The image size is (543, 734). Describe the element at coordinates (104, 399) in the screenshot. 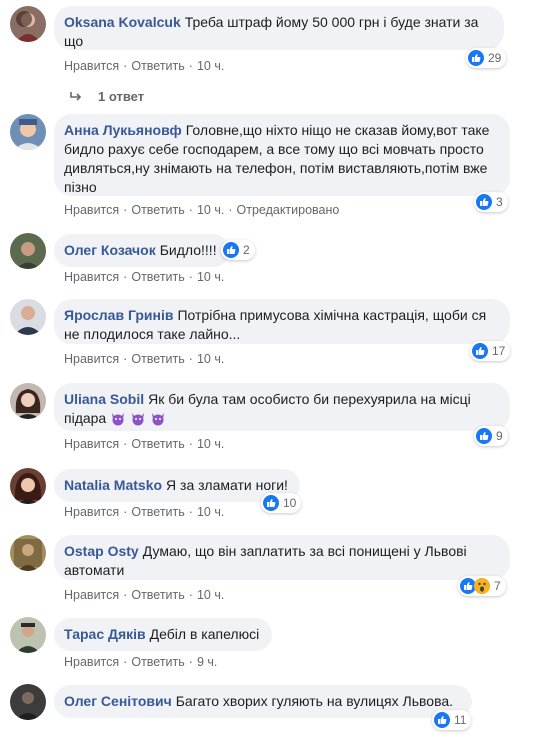

I see `comment-author: Uliana Sobil` at that location.